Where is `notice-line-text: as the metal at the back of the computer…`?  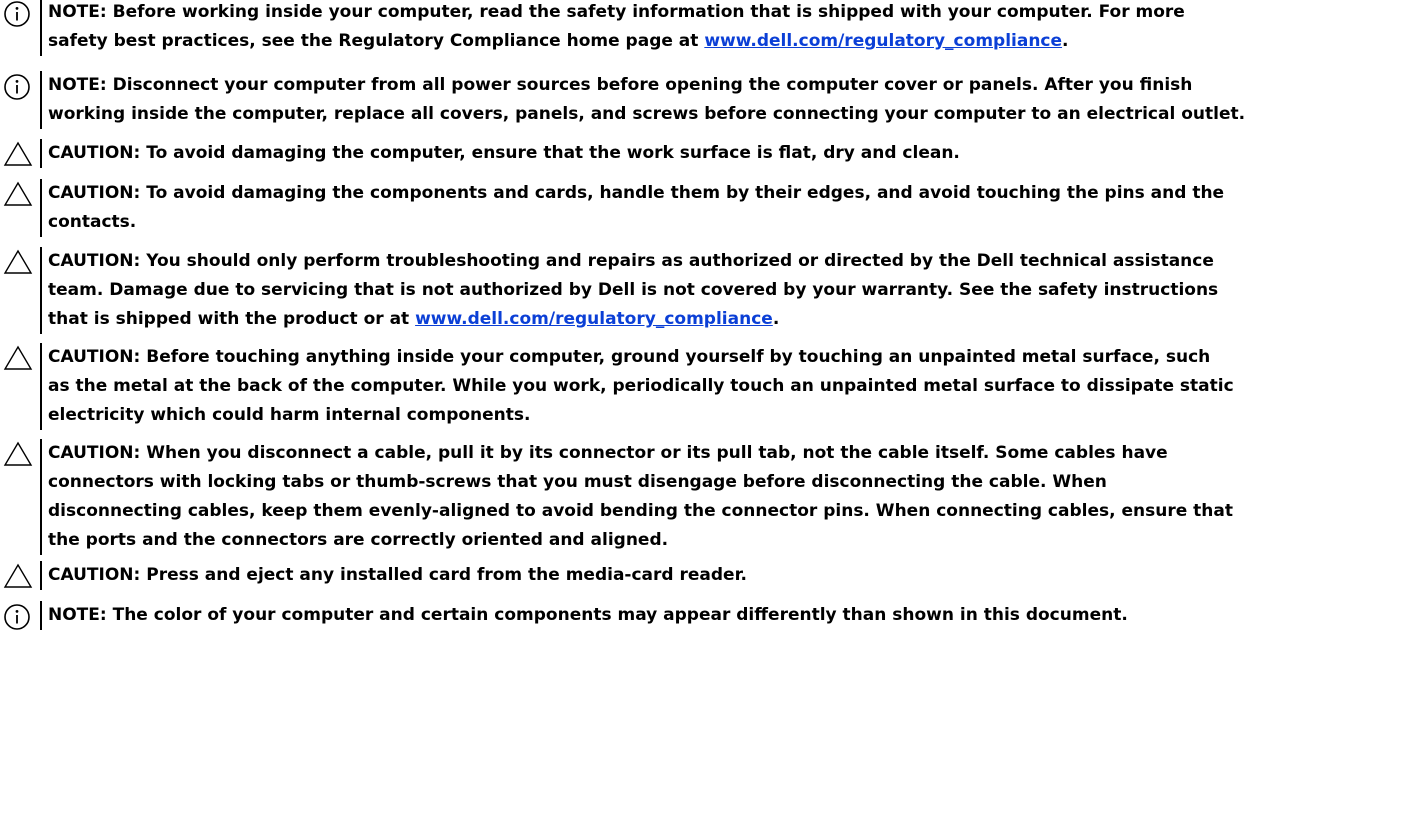
notice-line-text: as the metal at the back of the computer… is located at coordinates (641, 386).